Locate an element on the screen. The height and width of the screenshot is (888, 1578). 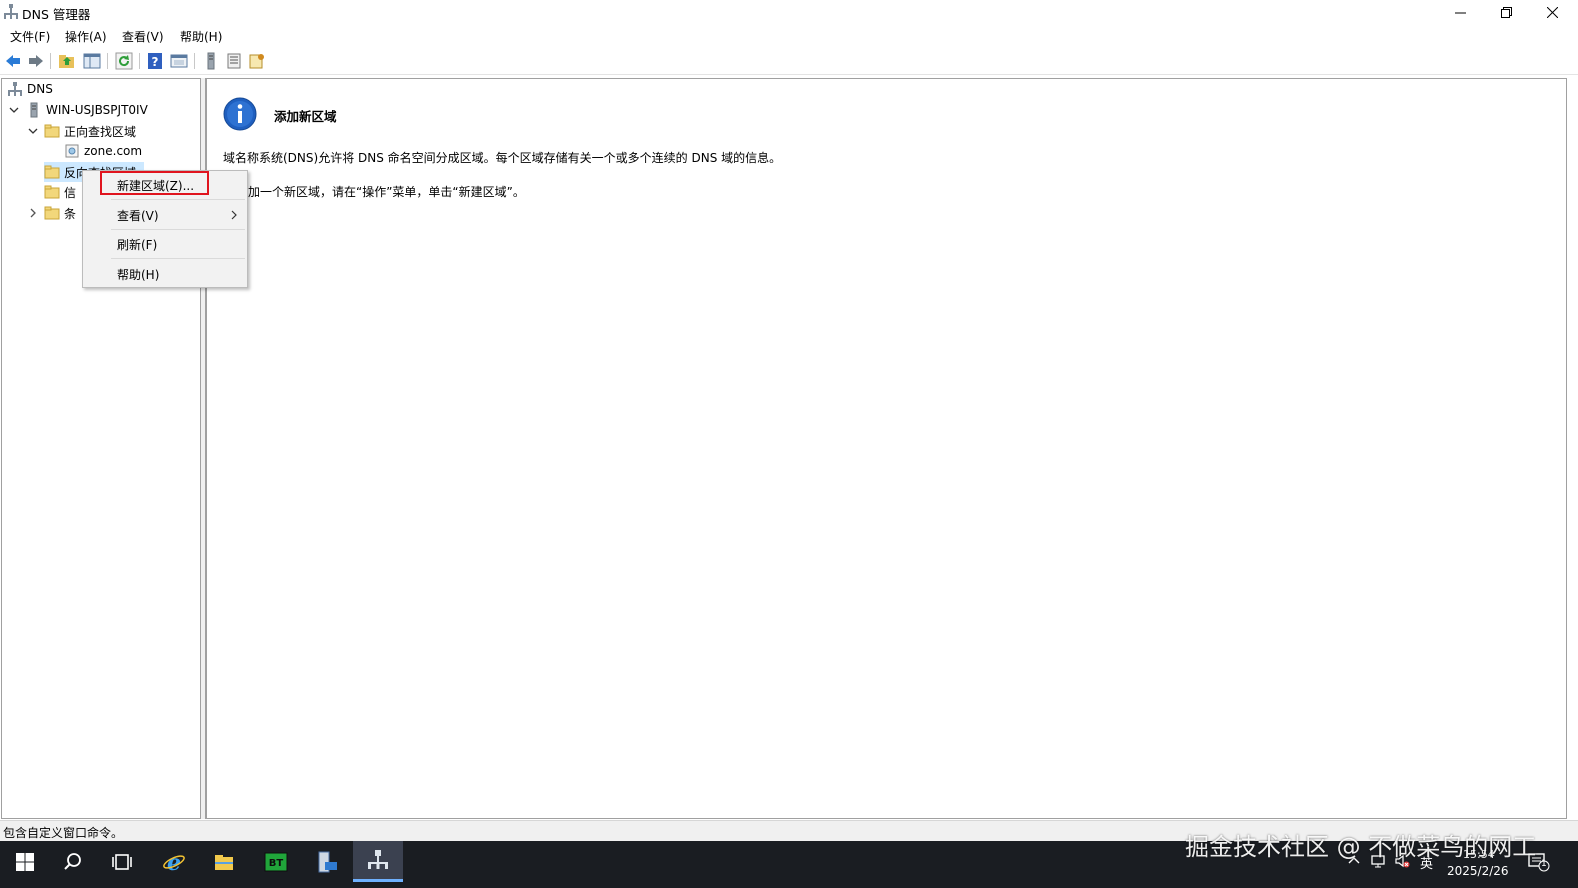
tree-label-forward-zones: 正向查找区域 is located at coordinates (100, 131).